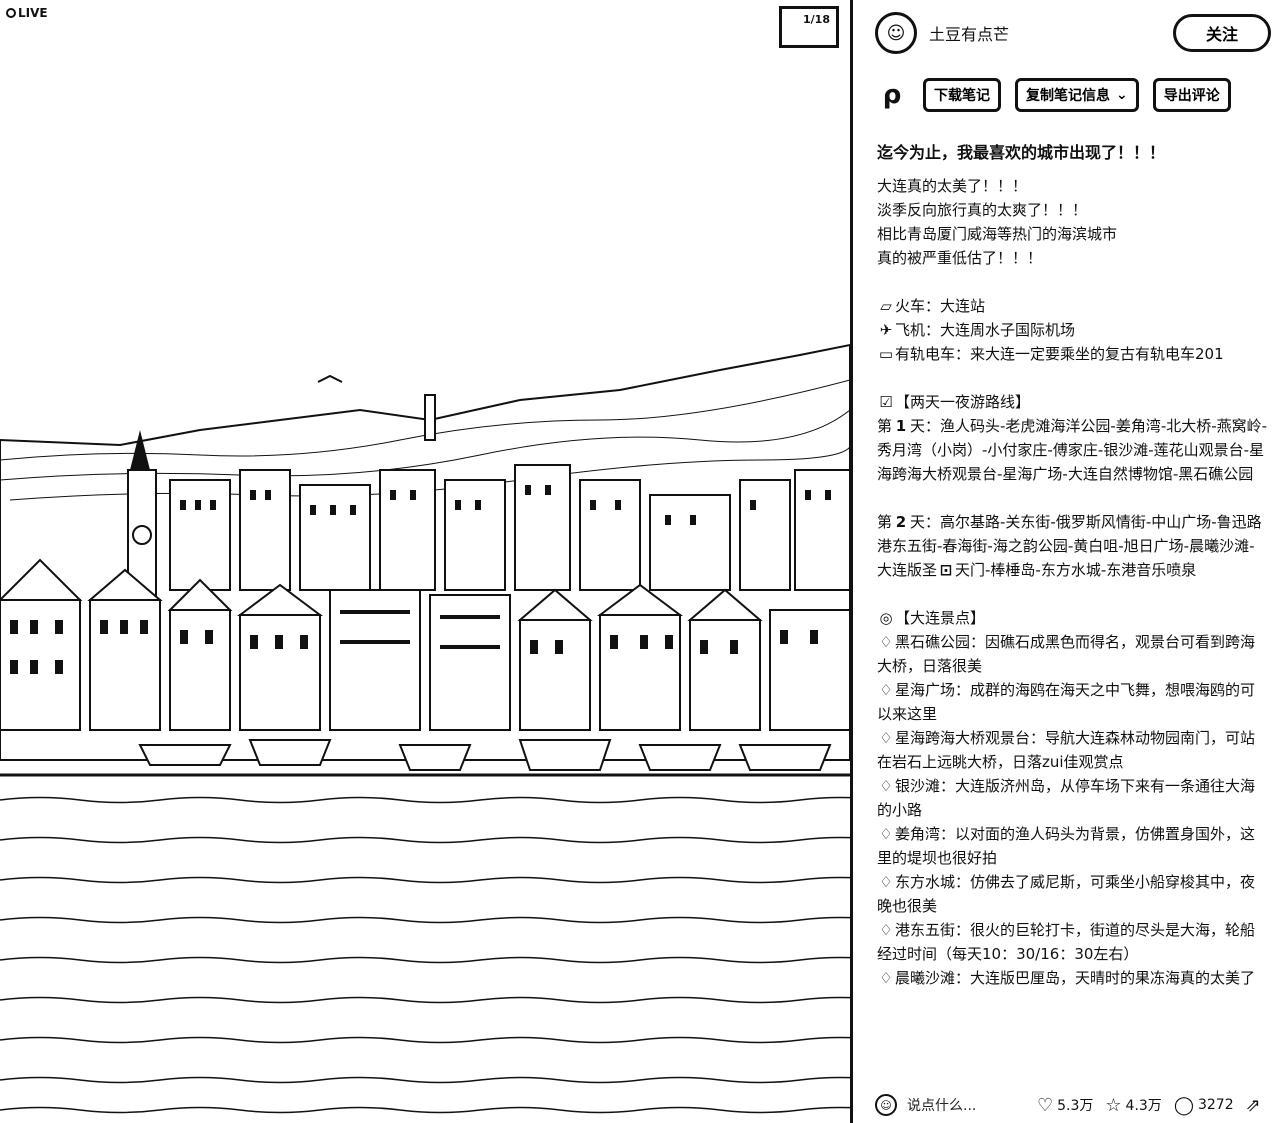 This screenshot has width=1280, height=1123. Describe the element at coordinates (886, 354) in the screenshot. I see `tram-icon: ▭` at that location.